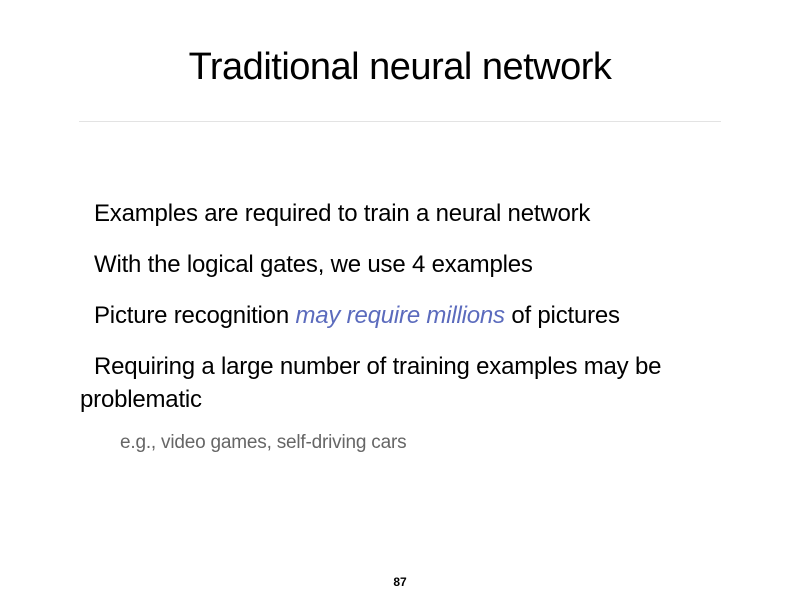 This screenshot has width=800, height=600. Describe the element at coordinates (400, 121) in the screenshot. I see `title-divider` at that location.